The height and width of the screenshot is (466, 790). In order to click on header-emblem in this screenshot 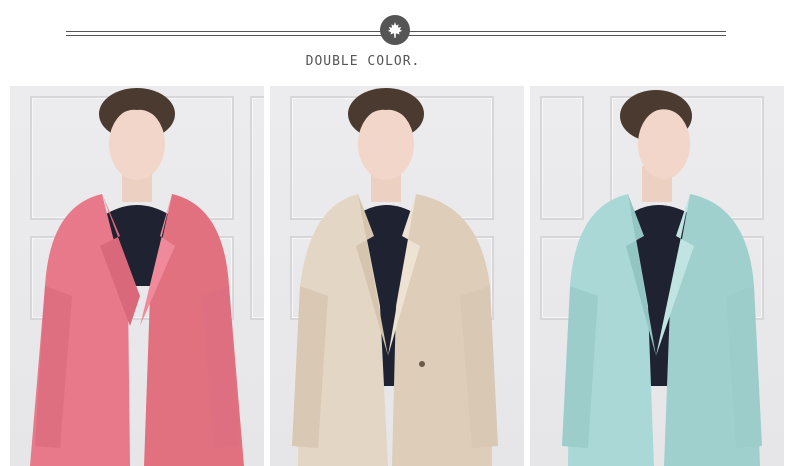, I will do `click(395, 30)`.